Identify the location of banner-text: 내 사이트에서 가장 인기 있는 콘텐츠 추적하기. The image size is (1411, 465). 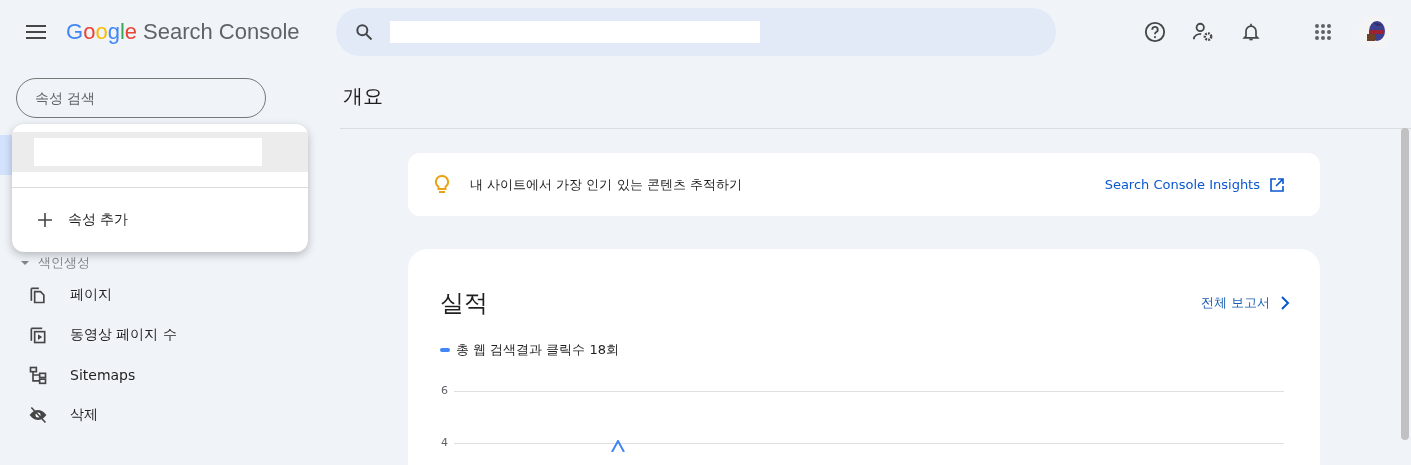
(606, 184).